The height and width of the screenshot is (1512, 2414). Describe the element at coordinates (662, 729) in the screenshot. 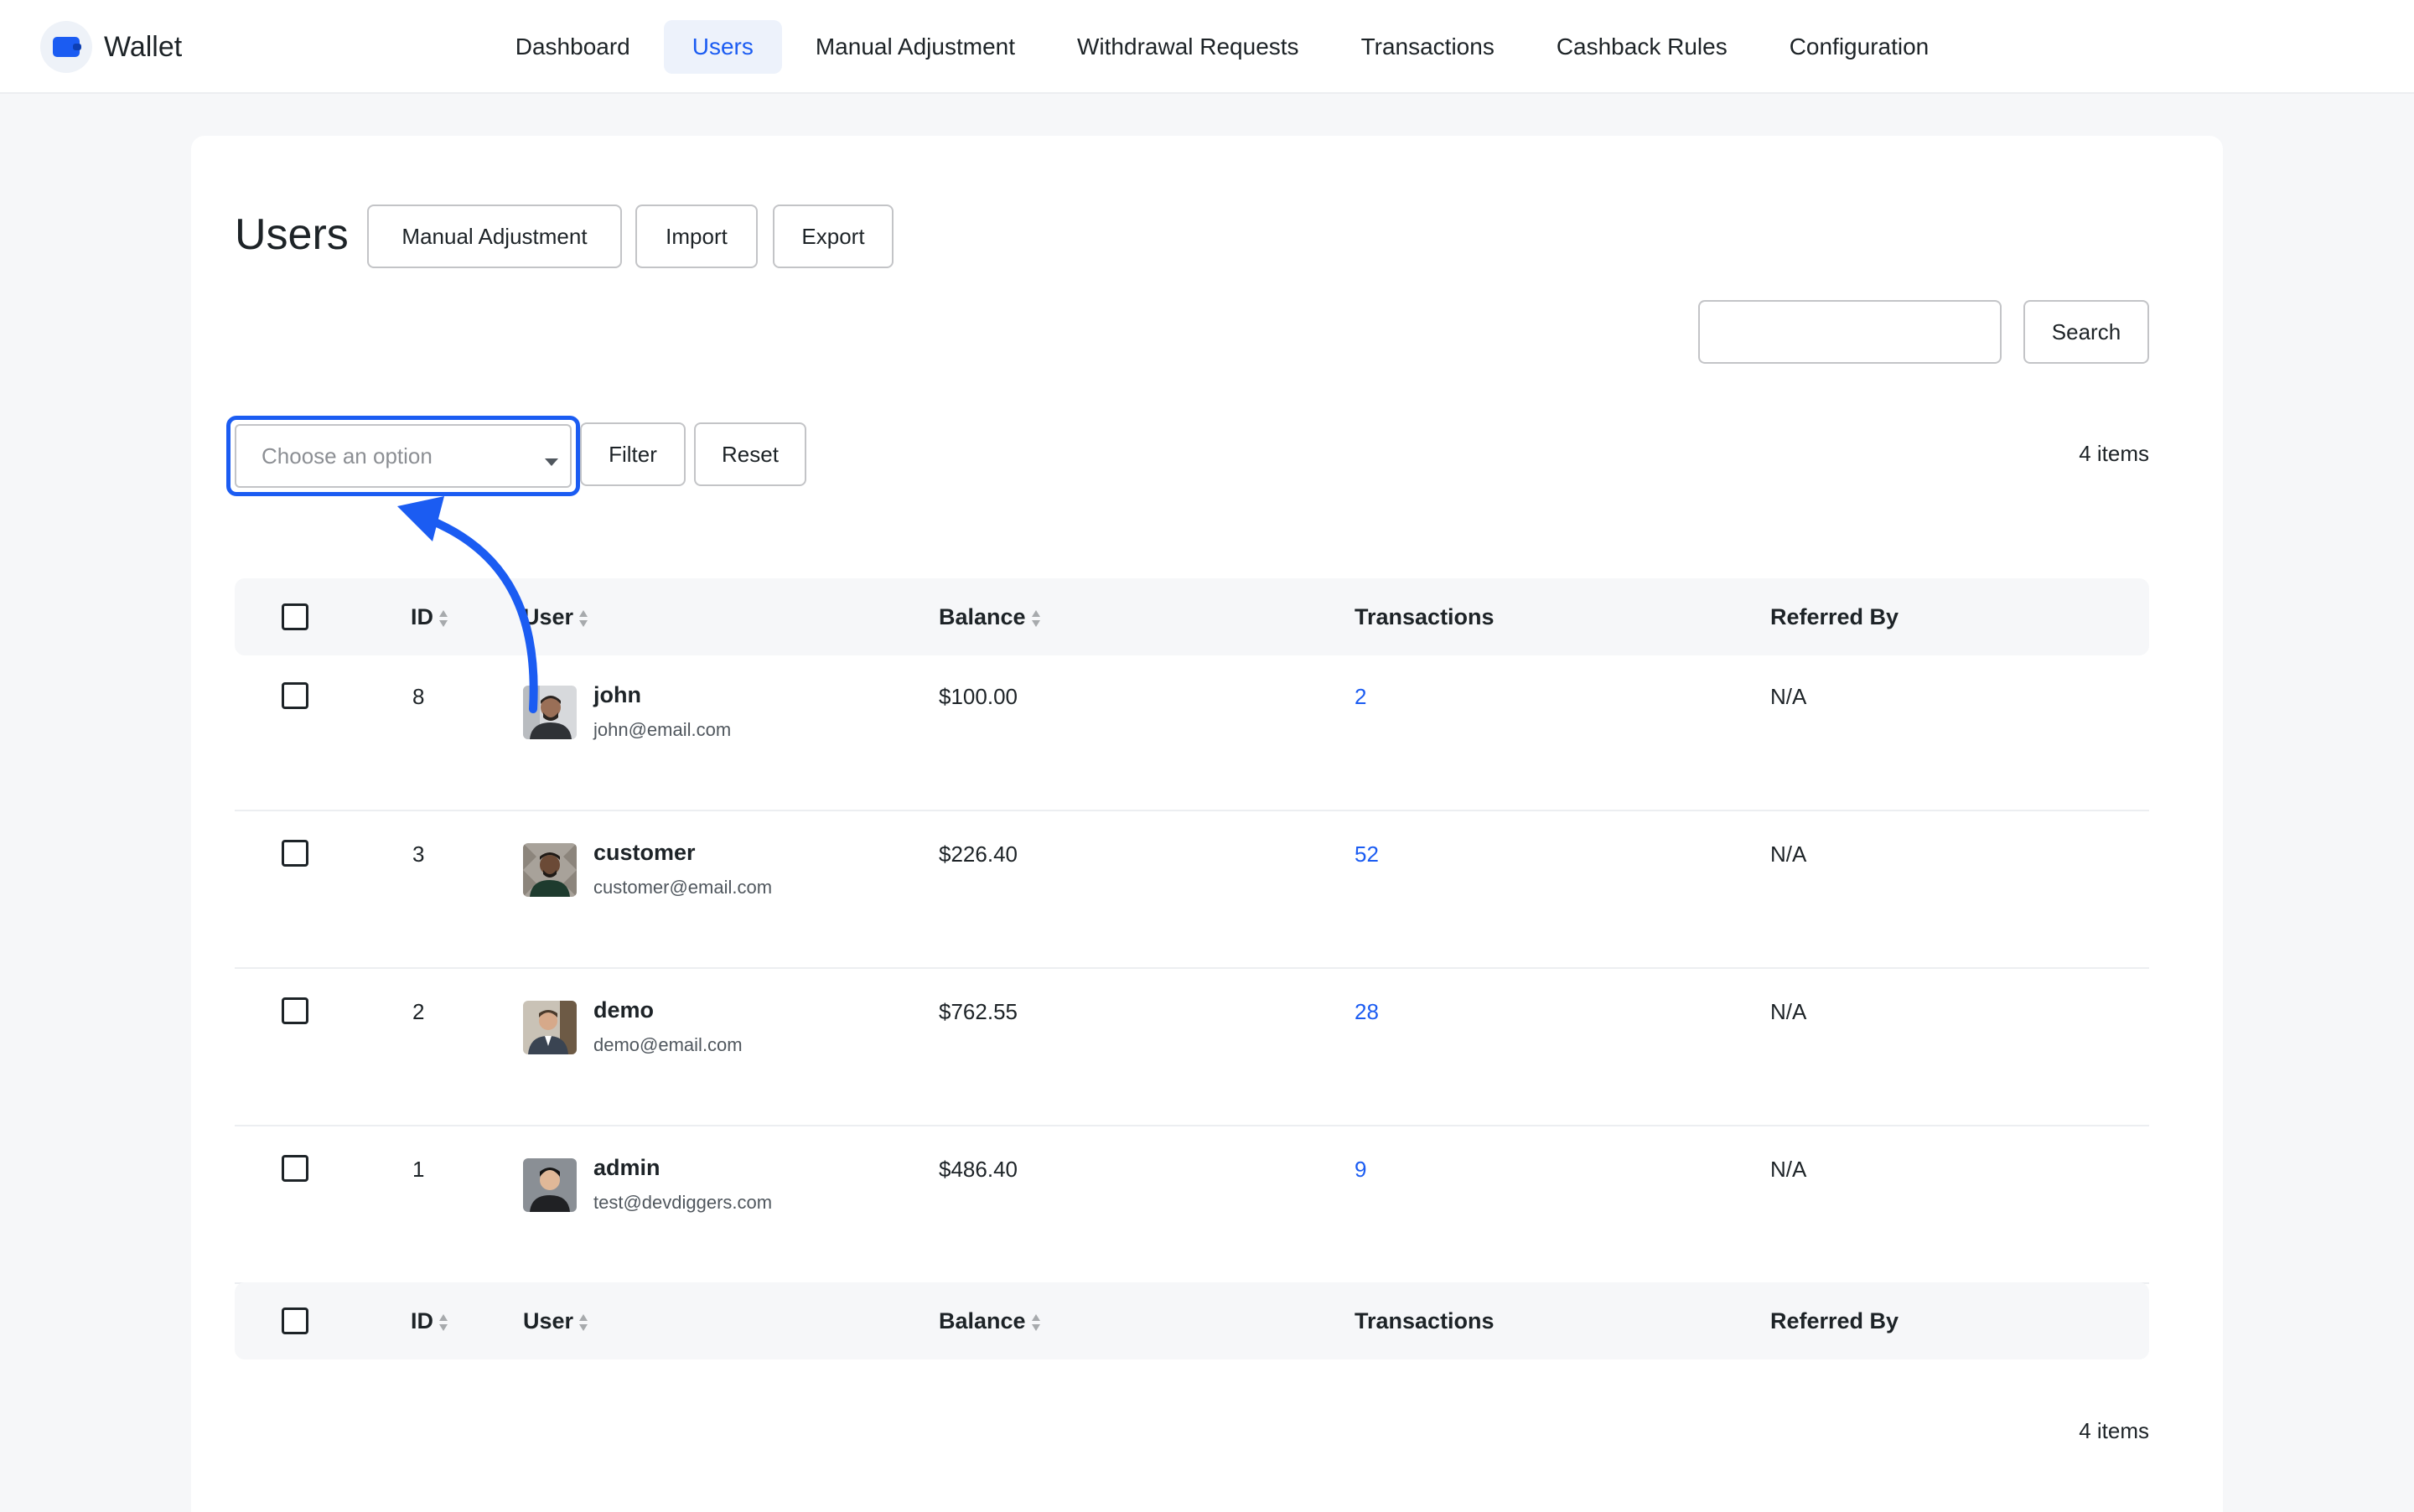

I see `user-email: john@email.com` at that location.